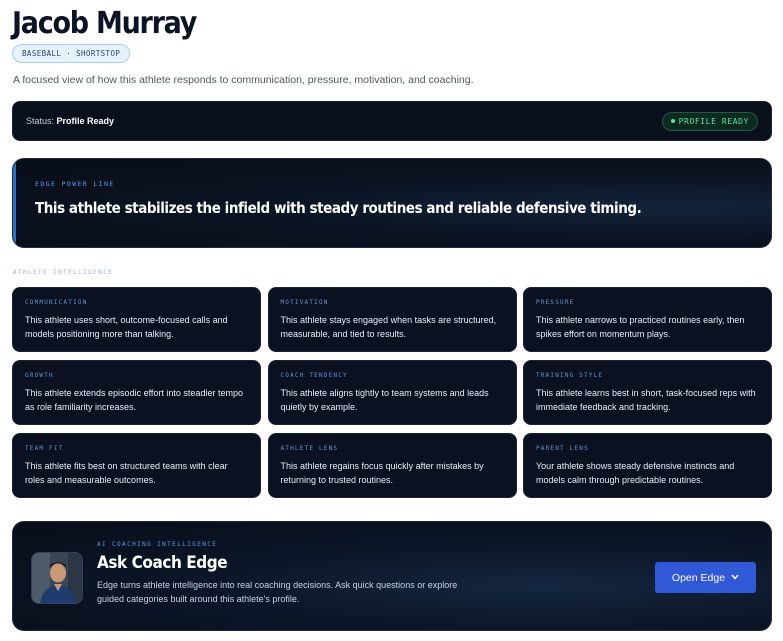 Image resolution: width=783 pixels, height=641 pixels. I want to click on power-line-label: EDGE POWER LINE, so click(75, 184).